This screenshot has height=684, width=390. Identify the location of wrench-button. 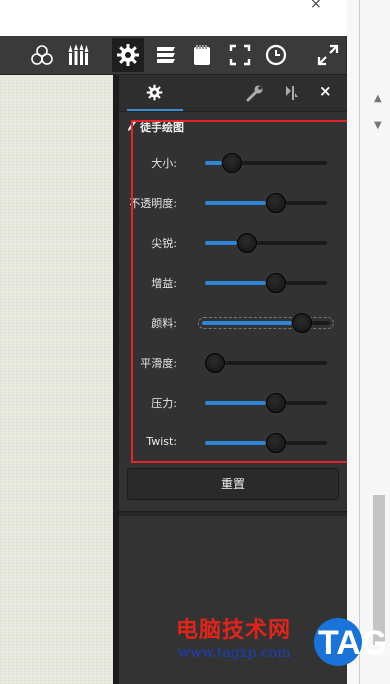
(255, 93).